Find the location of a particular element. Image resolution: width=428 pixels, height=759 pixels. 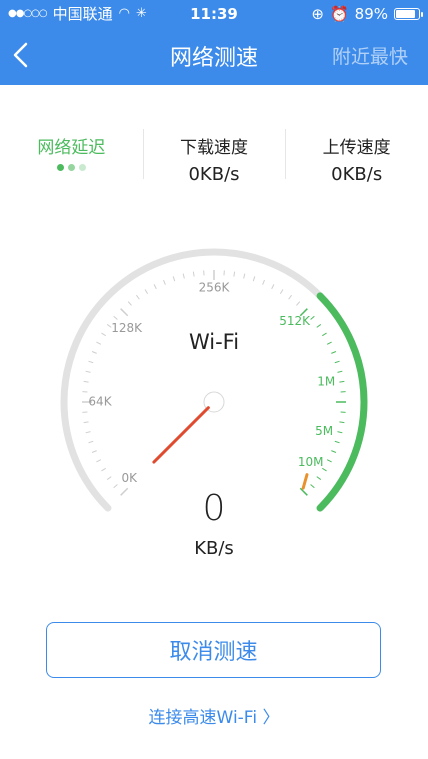

metrics-row: 网络延迟 下载速度 0KB/s 上传速度 0KB/s is located at coordinates (214, 160).